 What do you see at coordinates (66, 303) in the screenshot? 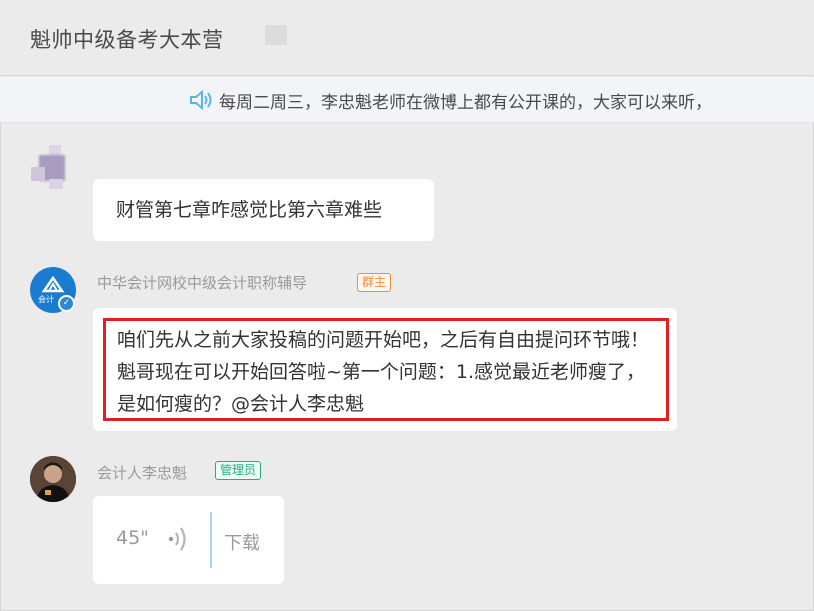
I see `verified-icon: ✓` at bounding box center [66, 303].